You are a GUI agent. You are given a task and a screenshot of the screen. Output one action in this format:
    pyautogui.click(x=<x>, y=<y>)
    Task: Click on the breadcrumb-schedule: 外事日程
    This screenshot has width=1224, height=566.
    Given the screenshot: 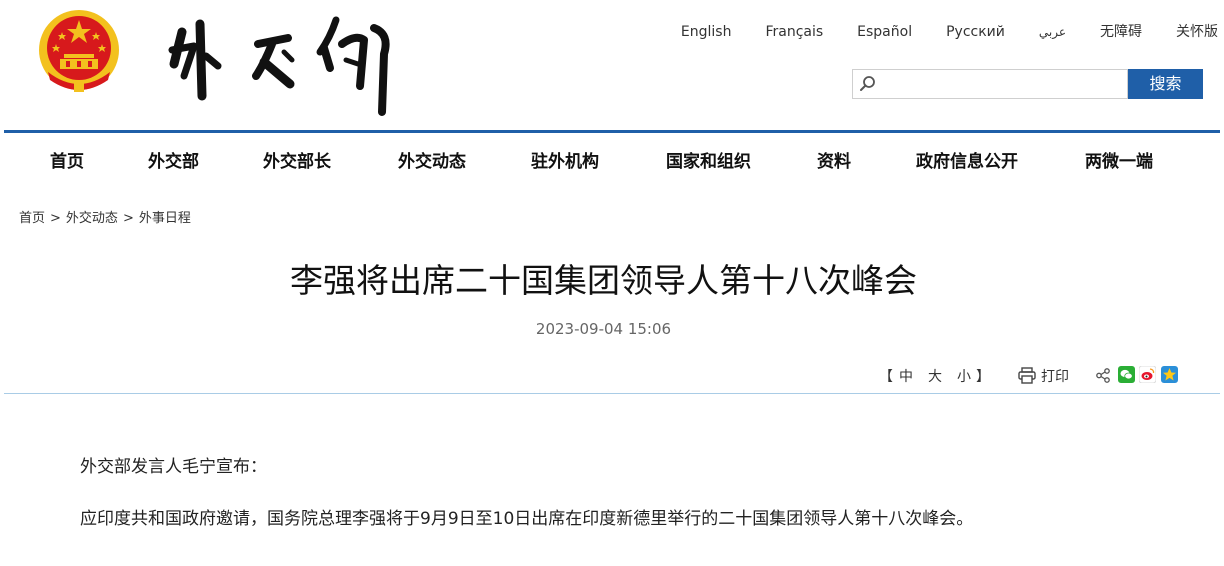 What is the action you would take?
    pyautogui.click(x=165, y=218)
    